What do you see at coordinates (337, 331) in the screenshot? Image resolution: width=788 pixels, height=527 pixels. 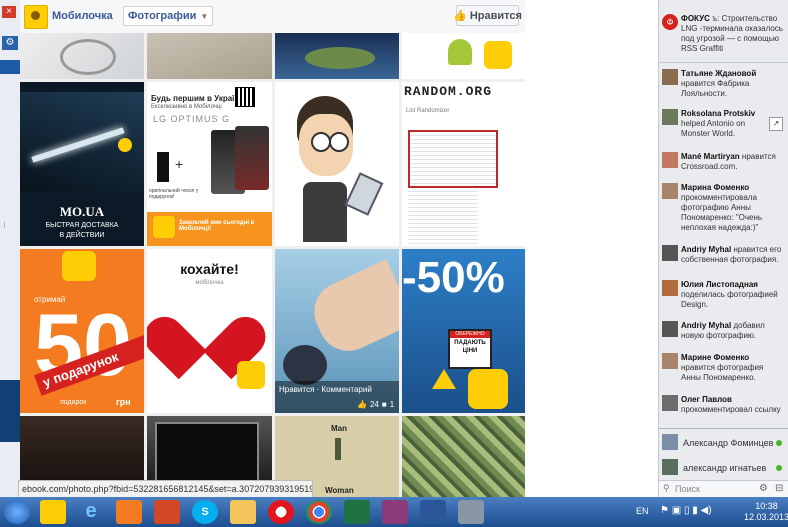 I see `photo-tile-mouse: Нравится · Комментарий 👍 24 ■ 1` at bounding box center [337, 331].